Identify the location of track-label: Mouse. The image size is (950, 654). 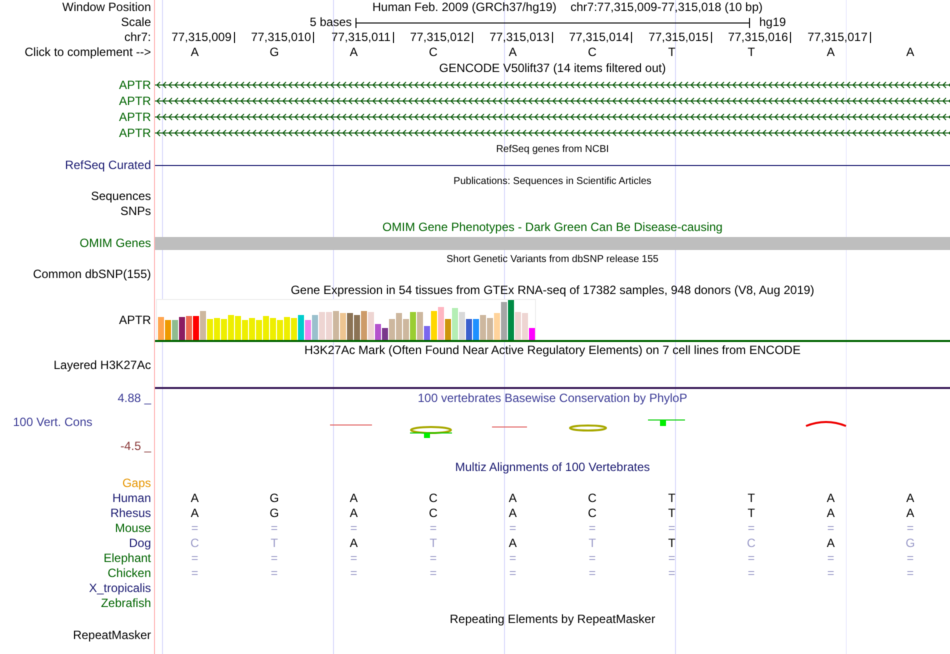
(132, 528).